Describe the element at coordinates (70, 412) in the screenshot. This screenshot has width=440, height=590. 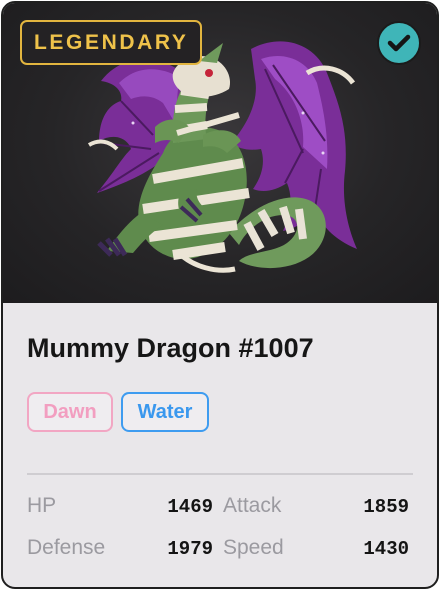
I see `type-tag-dawn: Dawn` at that location.